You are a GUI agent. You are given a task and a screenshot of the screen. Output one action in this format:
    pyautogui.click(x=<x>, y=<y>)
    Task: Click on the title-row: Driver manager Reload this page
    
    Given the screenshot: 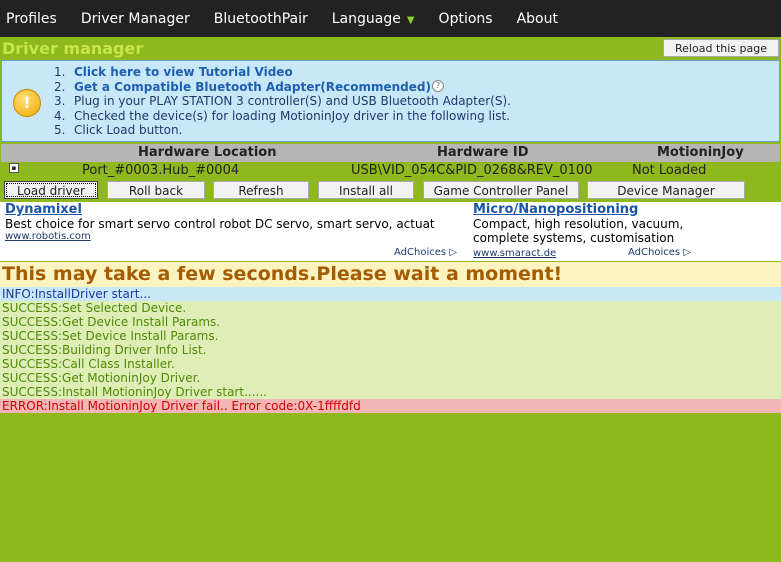 What is the action you would take?
    pyautogui.click(x=390, y=48)
    